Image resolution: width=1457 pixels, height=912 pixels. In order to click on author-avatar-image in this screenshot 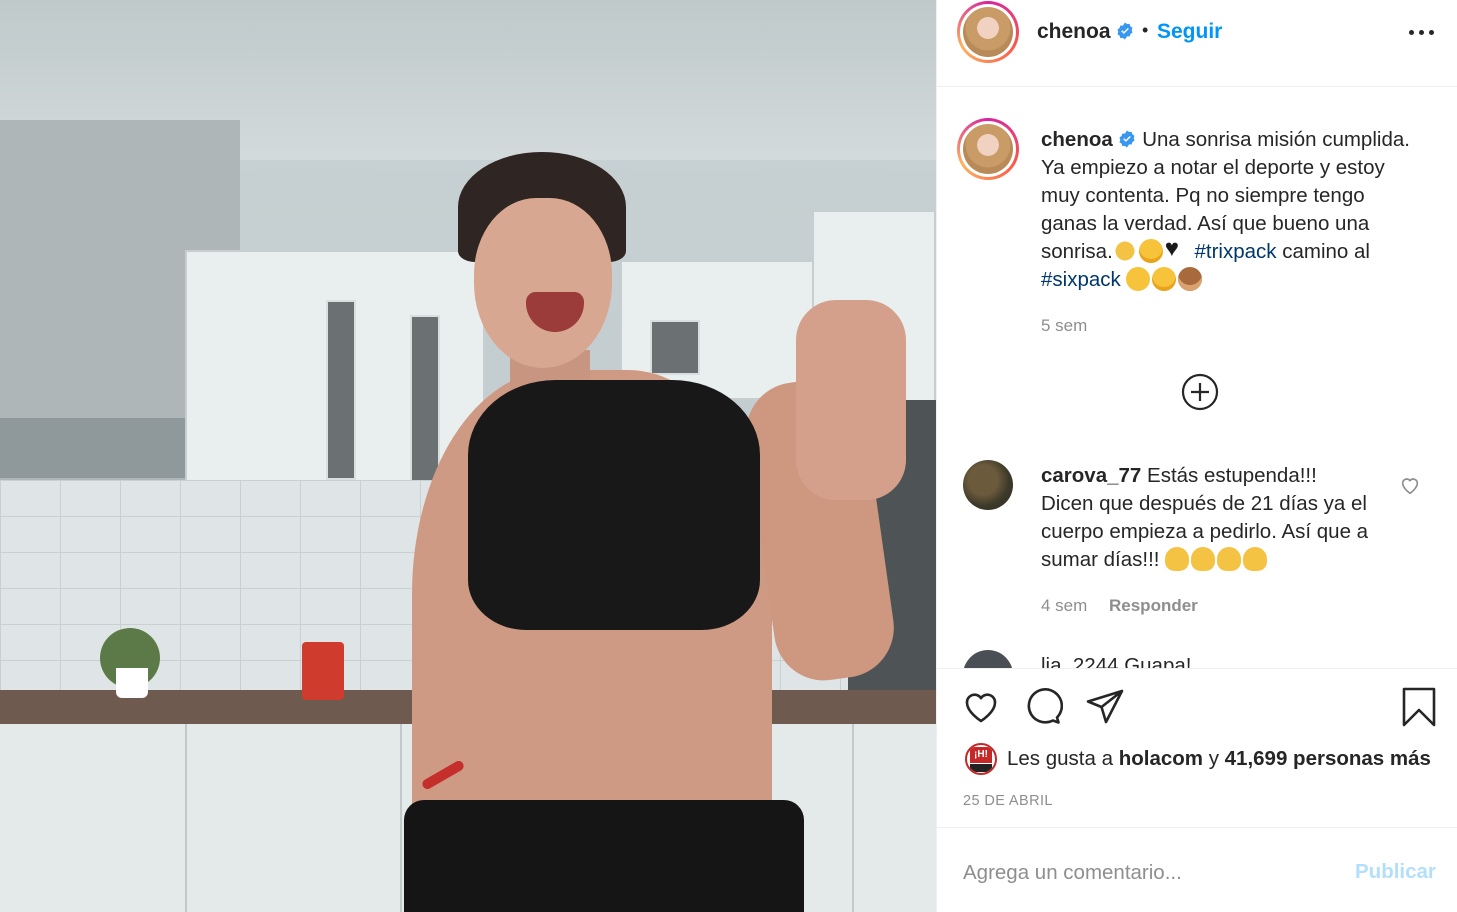, I will do `click(988, 32)`.